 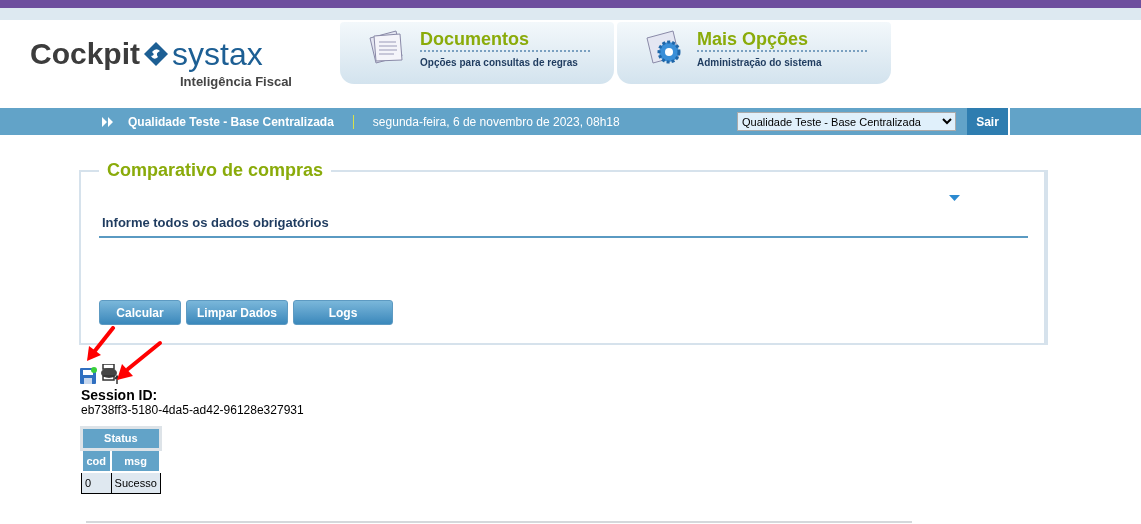 I want to click on panel-title: Comparativo de compras, so click(x=215, y=170).